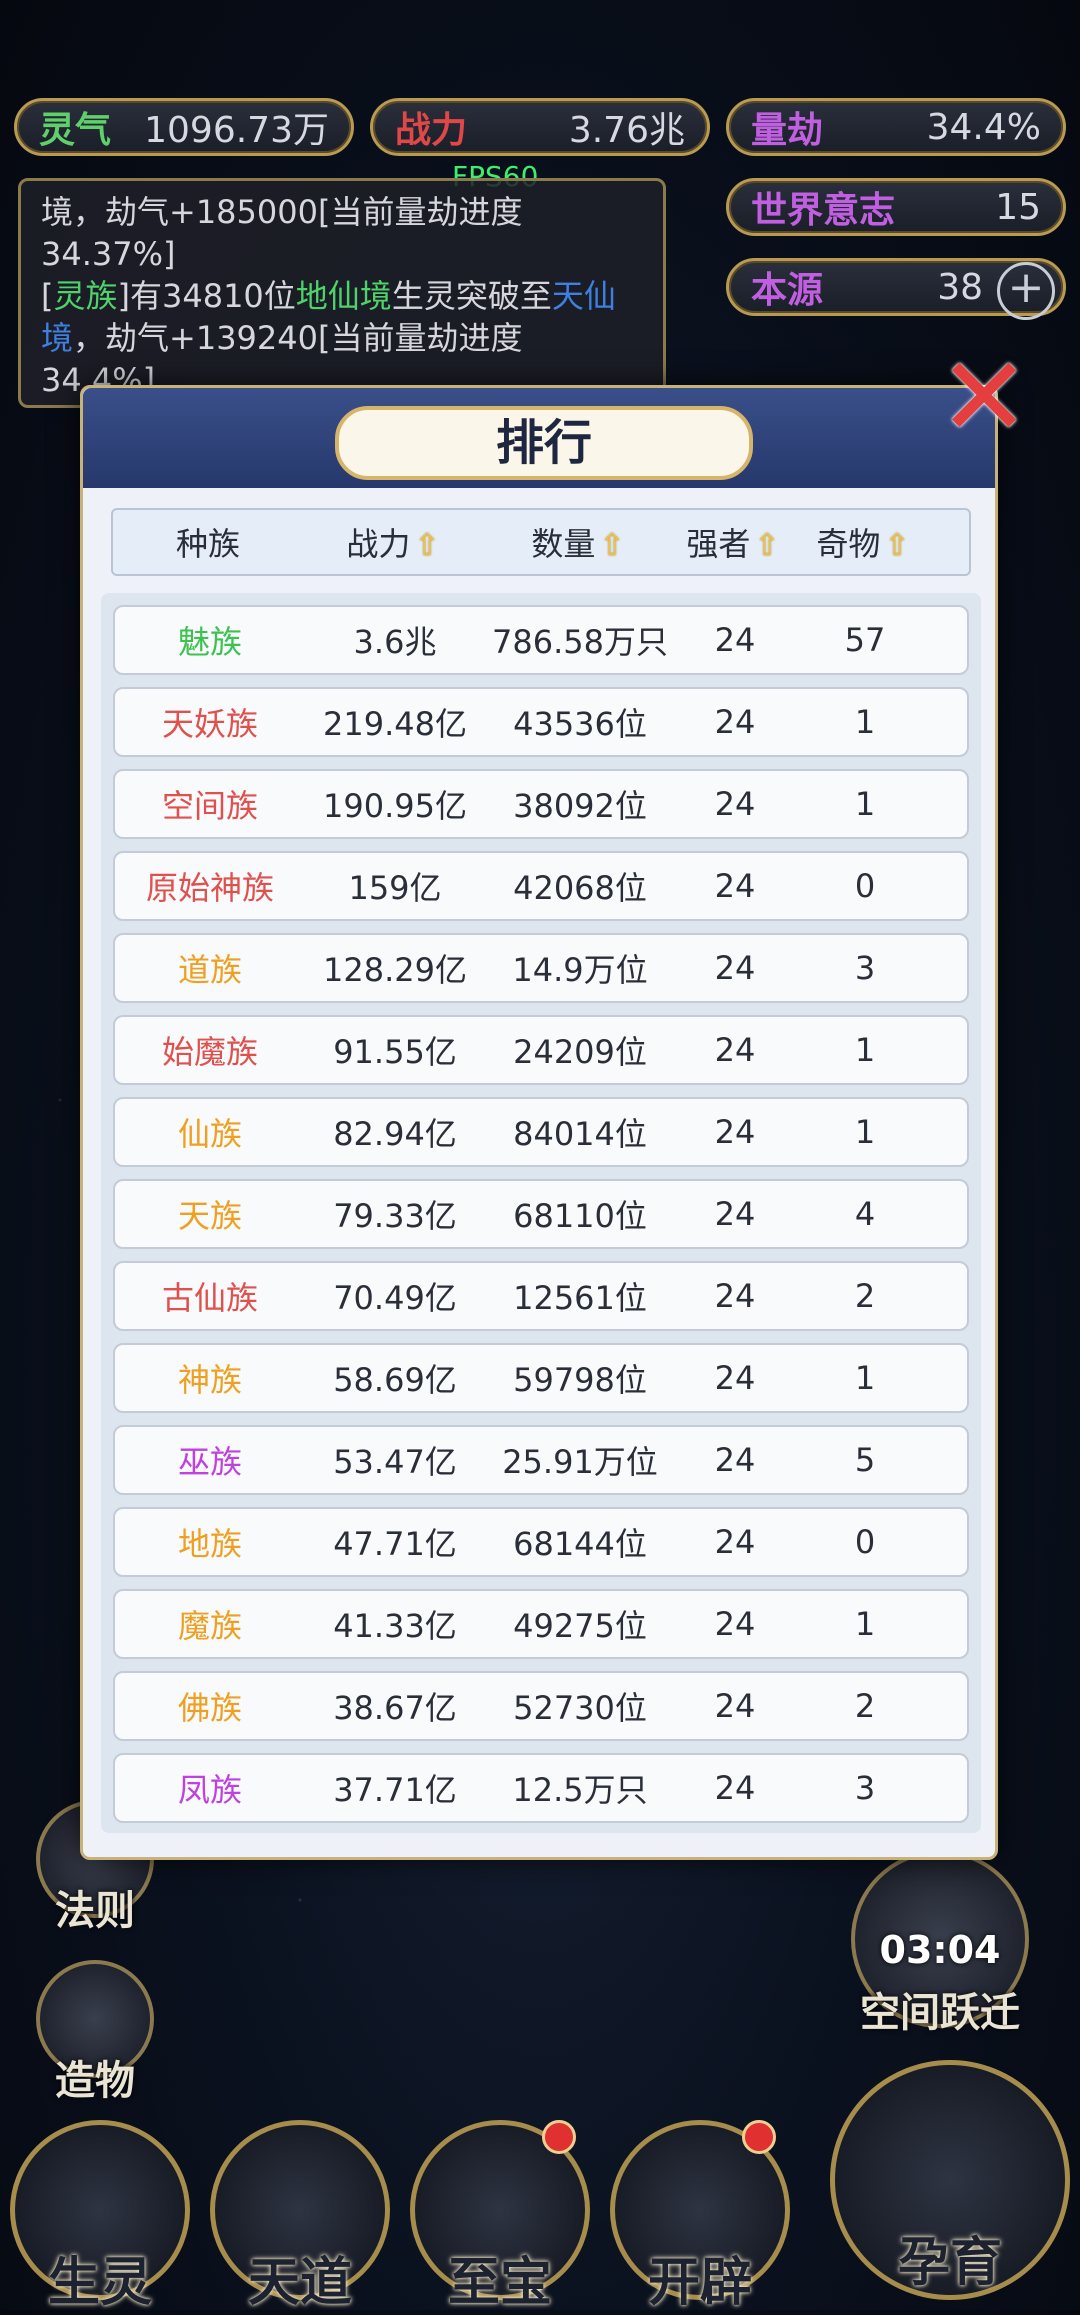 Image resolution: width=1080 pixels, height=2315 pixels. What do you see at coordinates (395, 1626) in the screenshot?
I see `power-cell: 41.33亿` at bounding box center [395, 1626].